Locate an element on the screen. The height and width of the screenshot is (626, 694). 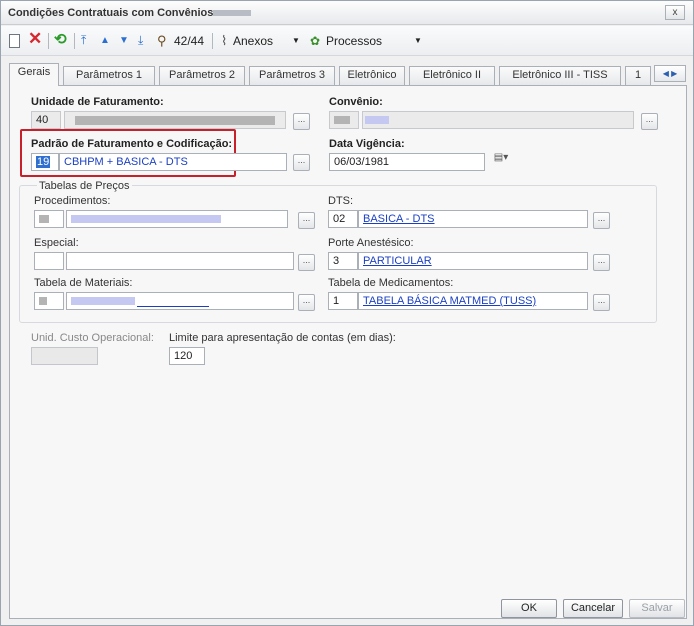
dts-code-field: 02 is located at coordinates (343, 219).